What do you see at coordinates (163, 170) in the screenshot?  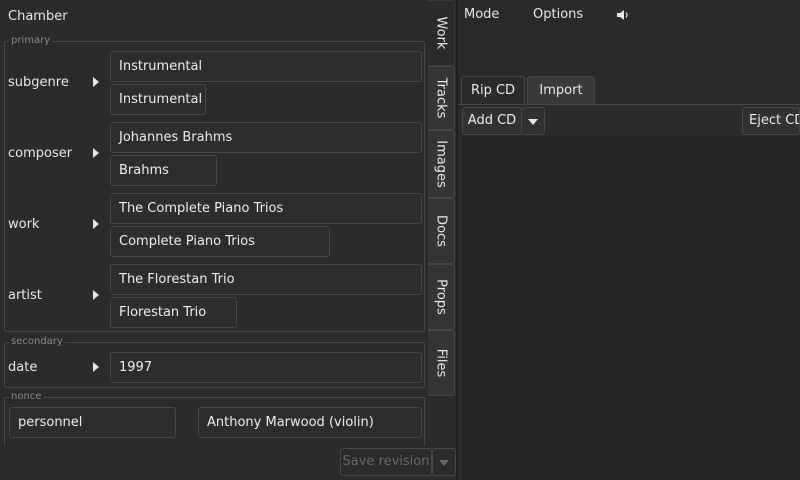 I see `composer-short-field: Brahms` at bounding box center [163, 170].